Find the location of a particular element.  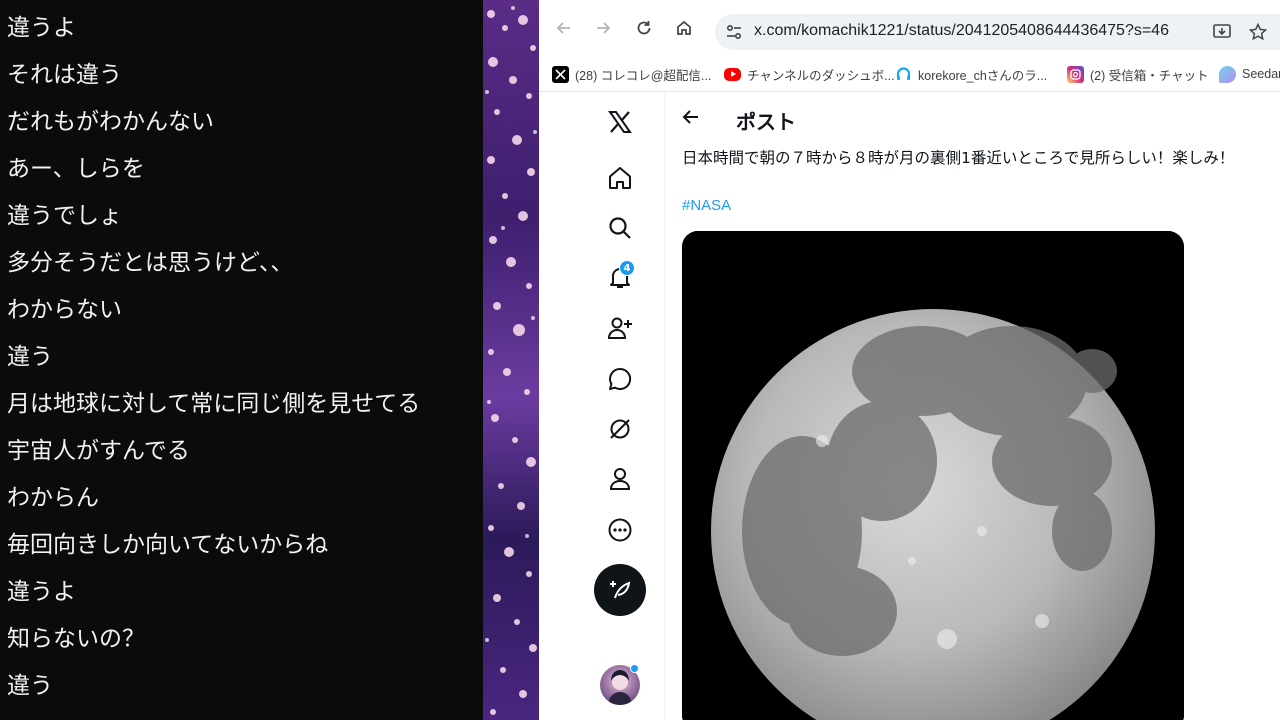

back-button is located at coordinates (564, 28).